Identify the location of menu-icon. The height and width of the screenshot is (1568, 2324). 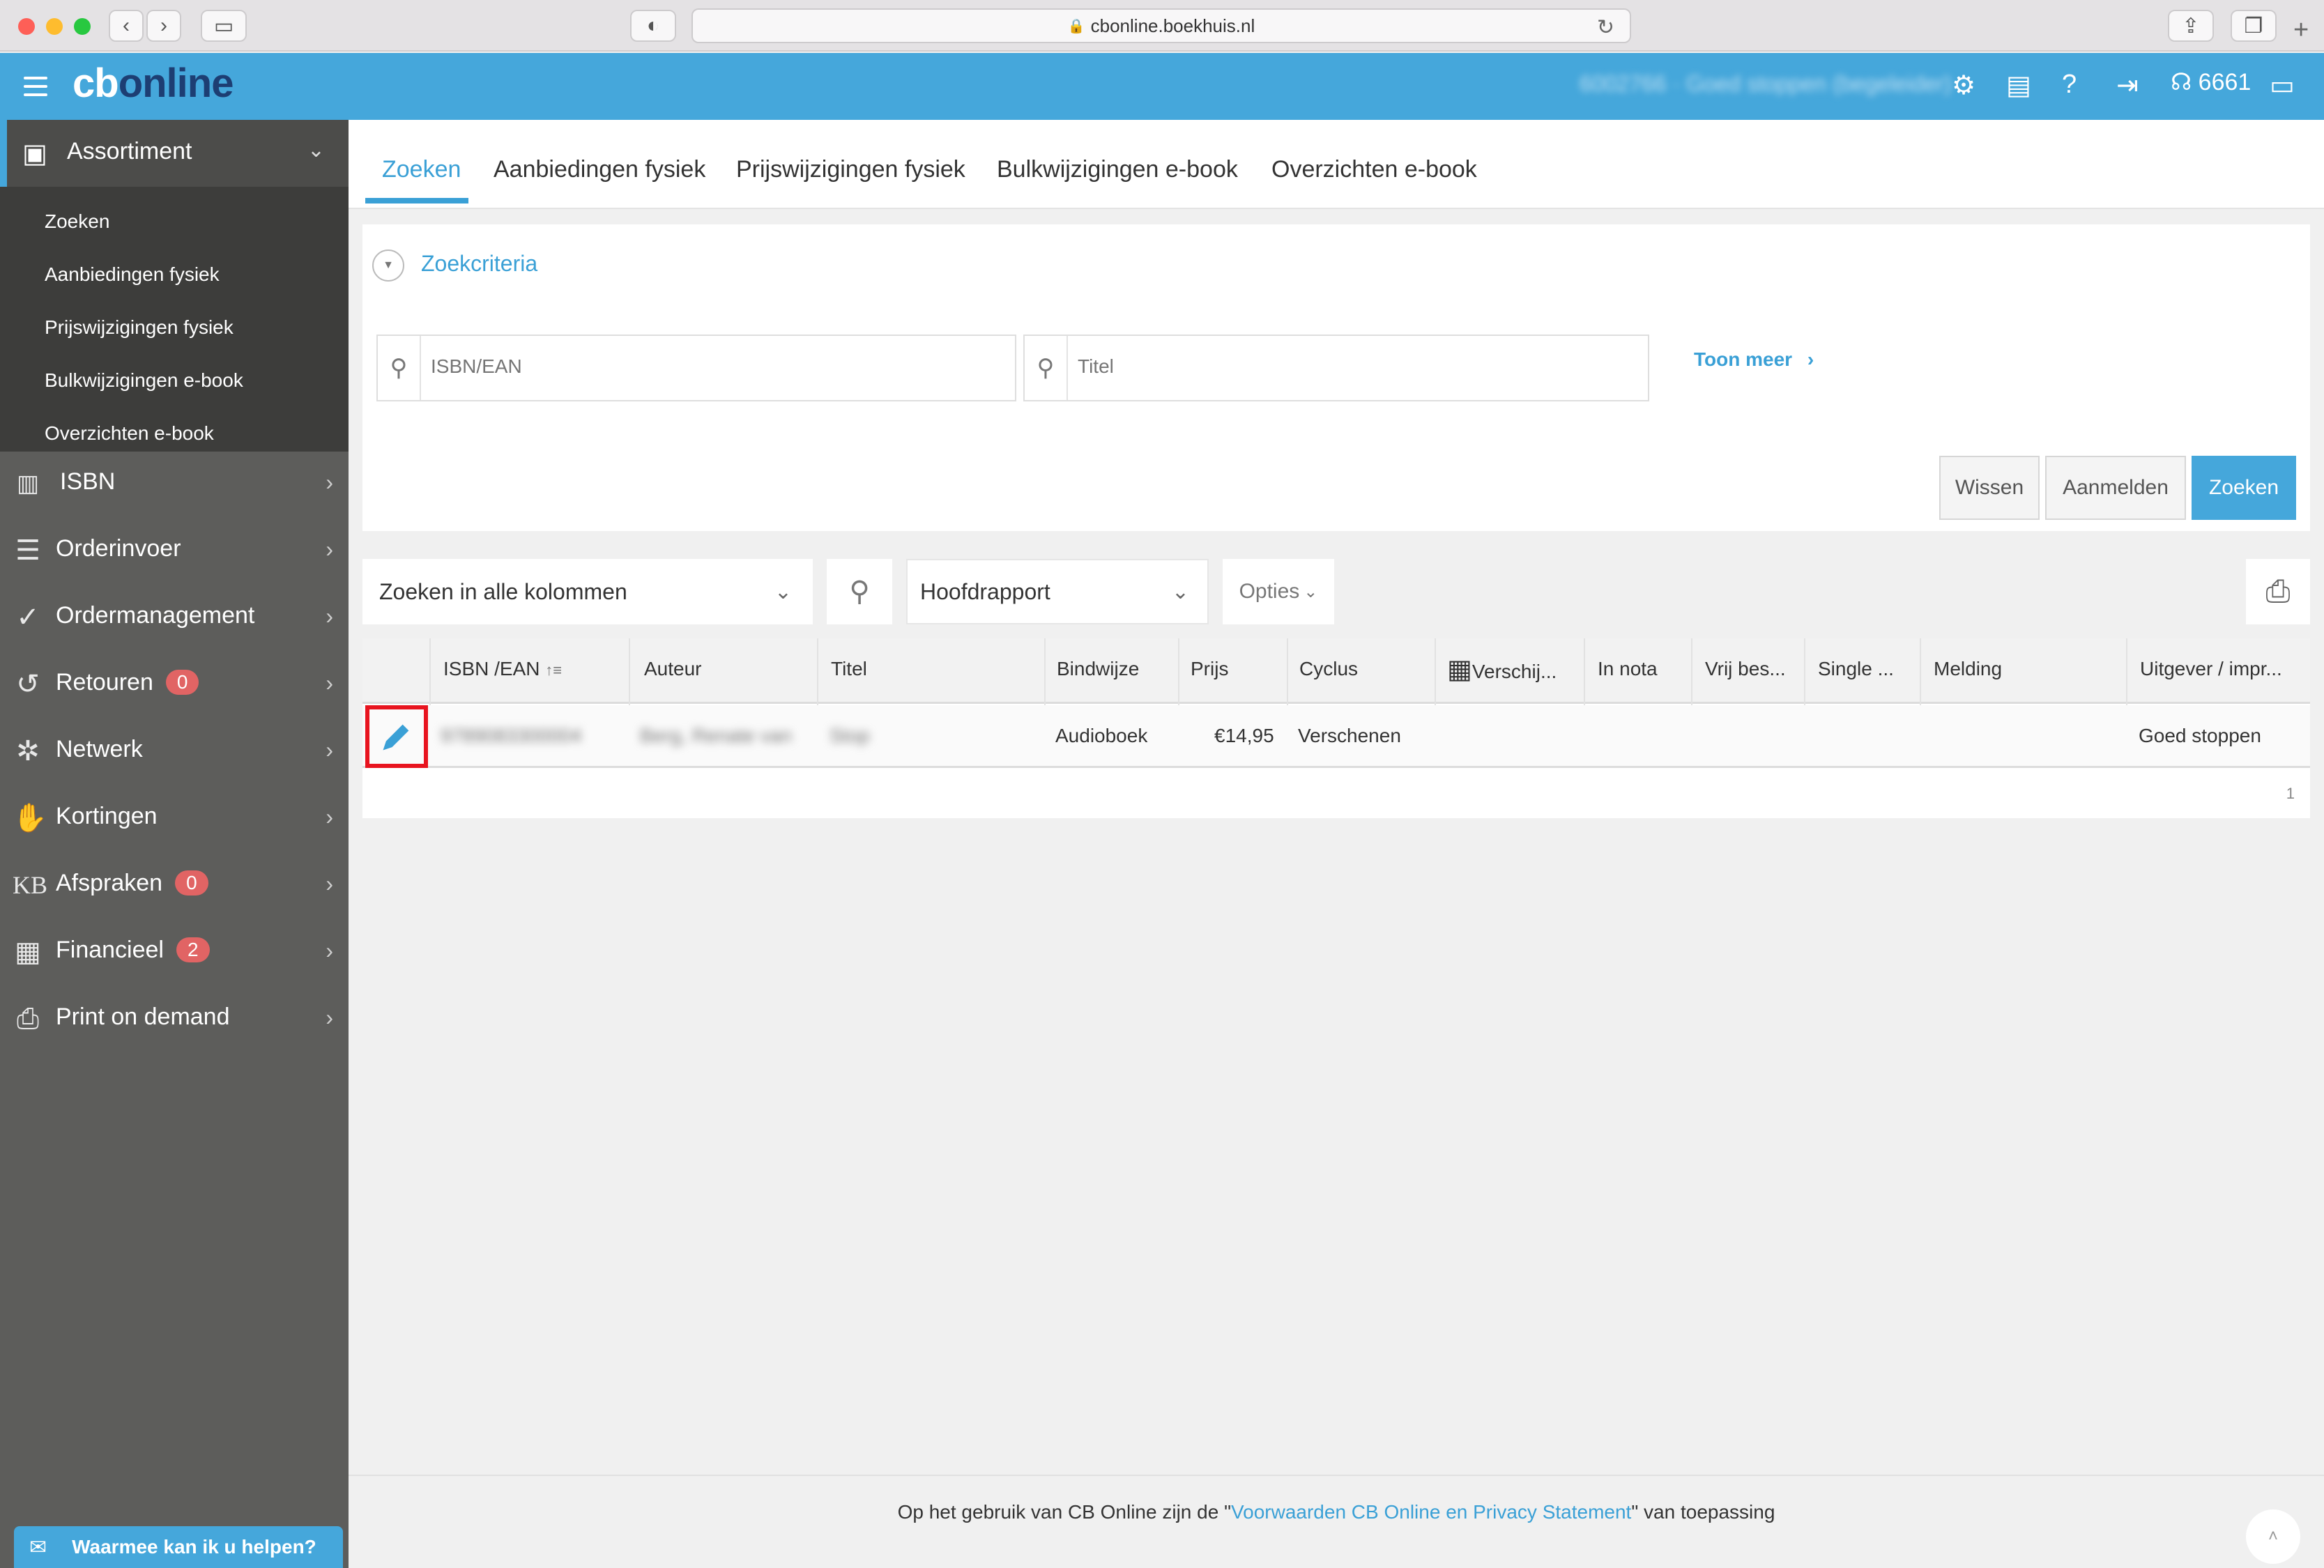
(36, 86).